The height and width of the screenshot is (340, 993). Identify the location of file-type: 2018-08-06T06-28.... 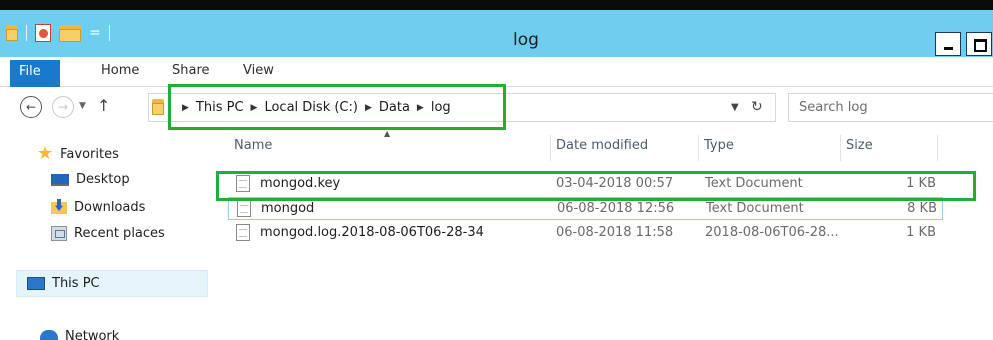
(772, 232).